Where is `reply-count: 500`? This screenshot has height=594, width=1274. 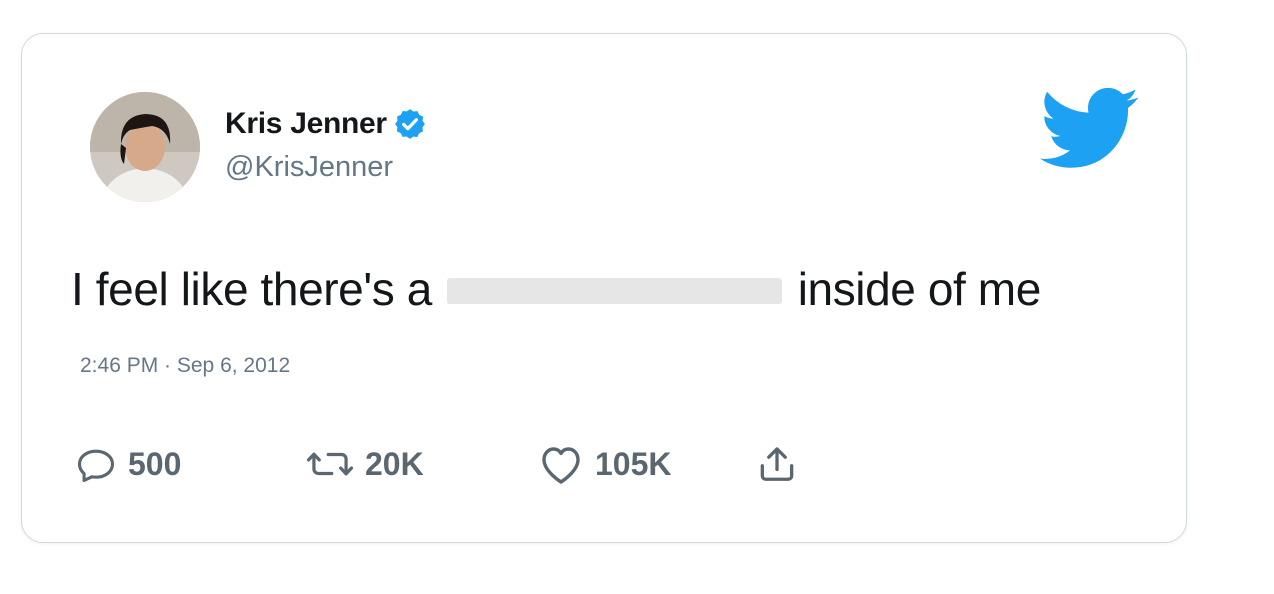
reply-count: 500 is located at coordinates (155, 463).